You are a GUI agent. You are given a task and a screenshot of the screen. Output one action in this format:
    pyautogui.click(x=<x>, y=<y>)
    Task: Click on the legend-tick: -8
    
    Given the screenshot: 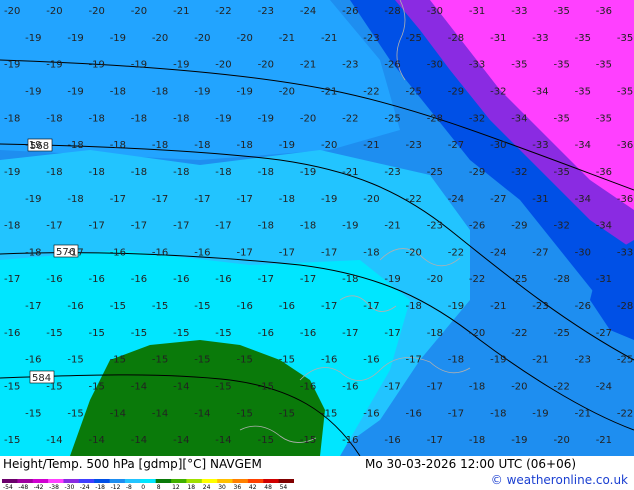 What is the action you would take?
    pyautogui.click(x=129, y=486)
    